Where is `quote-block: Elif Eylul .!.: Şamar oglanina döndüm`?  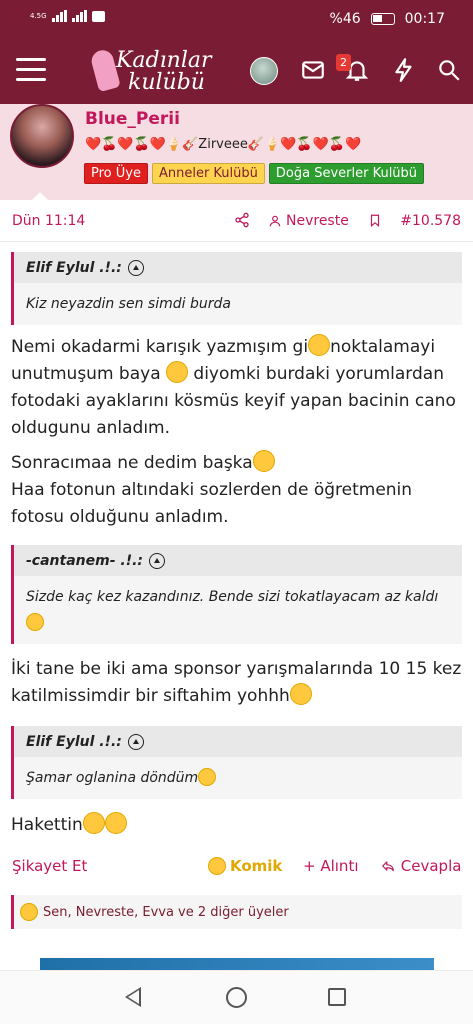
quote-block: Elif Eylul .!.: Şamar oglanina döndüm is located at coordinates (236, 762).